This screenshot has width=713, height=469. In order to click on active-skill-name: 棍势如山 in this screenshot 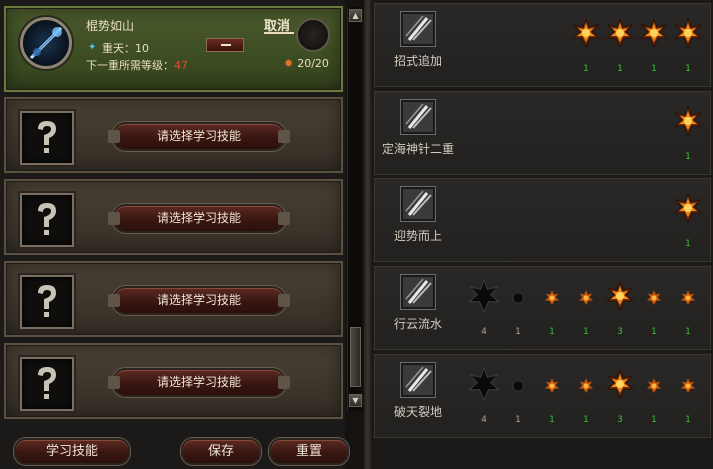, I will do `click(110, 26)`.